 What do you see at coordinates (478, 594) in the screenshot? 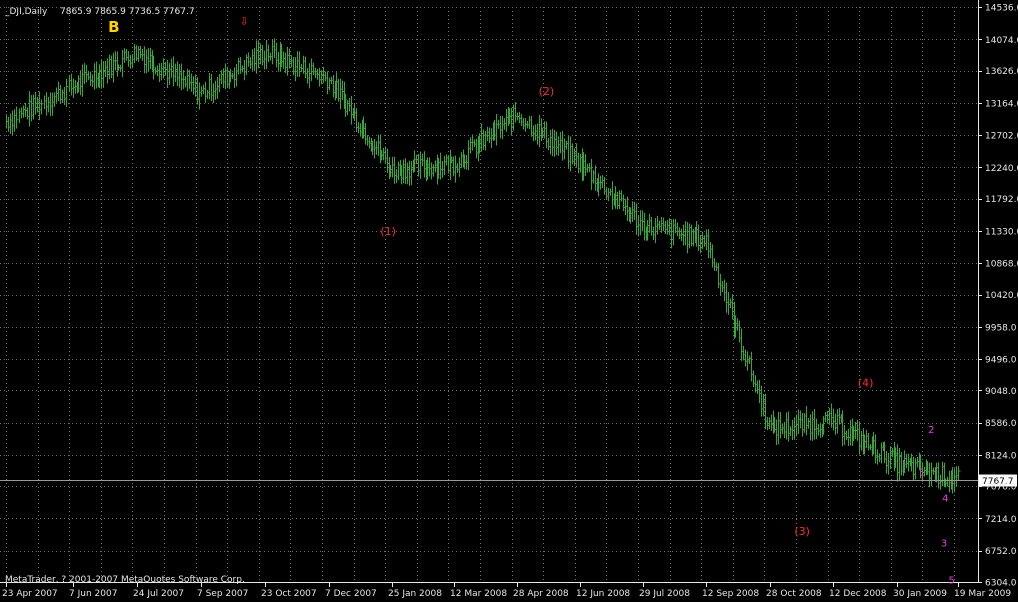
I see `time-tick-label: 12 Mar 2008` at bounding box center [478, 594].